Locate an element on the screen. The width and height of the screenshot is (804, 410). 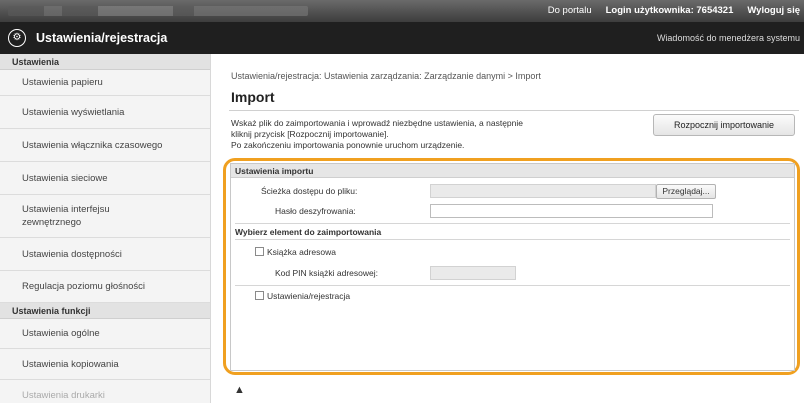
settings-registration-checkbox is located at coordinates (259, 295).